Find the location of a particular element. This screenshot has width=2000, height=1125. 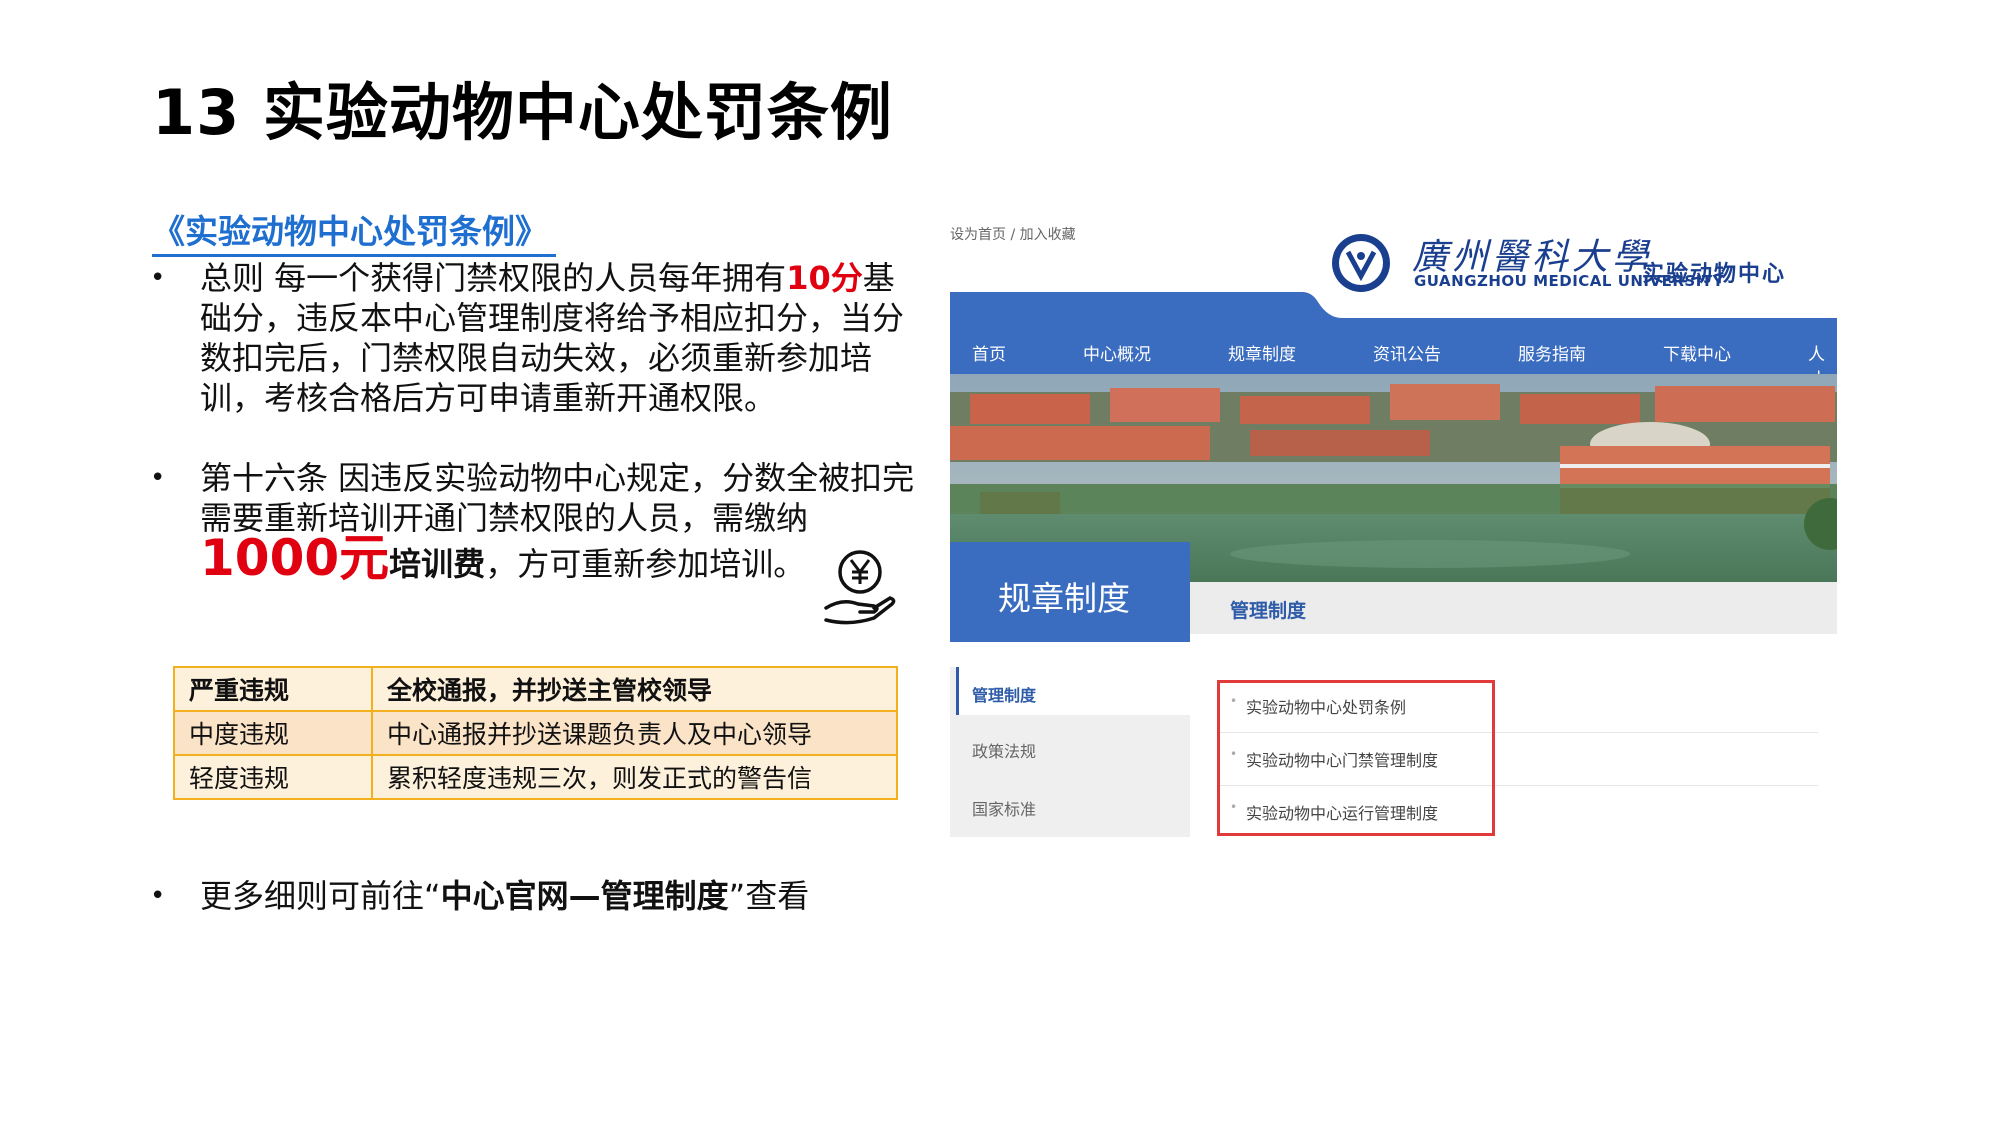

bullet-more-details: • 更多细则可前往“中心官网—管理制度”查看 is located at coordinates (479, 896).